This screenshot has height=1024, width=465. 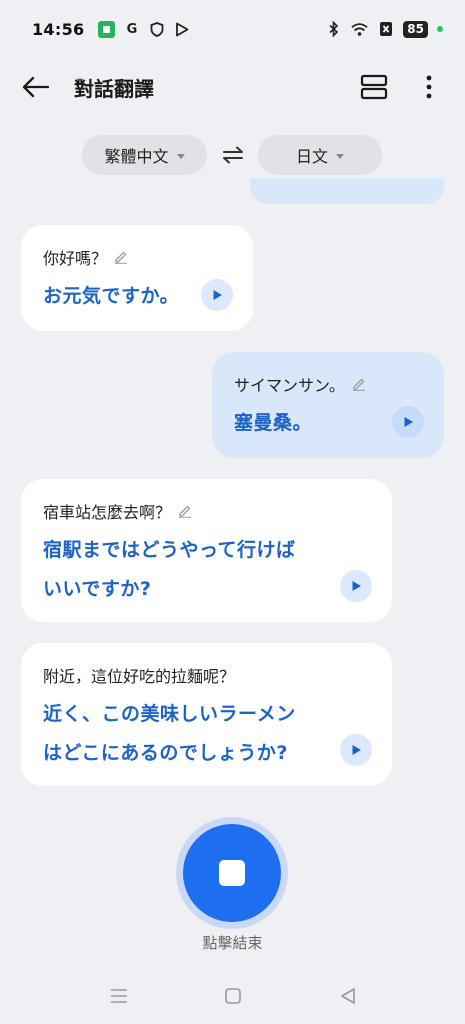 What do you see at coordinates (75, 258) in the screenshot?
I see `source-text: 你好嗎？` at bounding box center [75, 258].